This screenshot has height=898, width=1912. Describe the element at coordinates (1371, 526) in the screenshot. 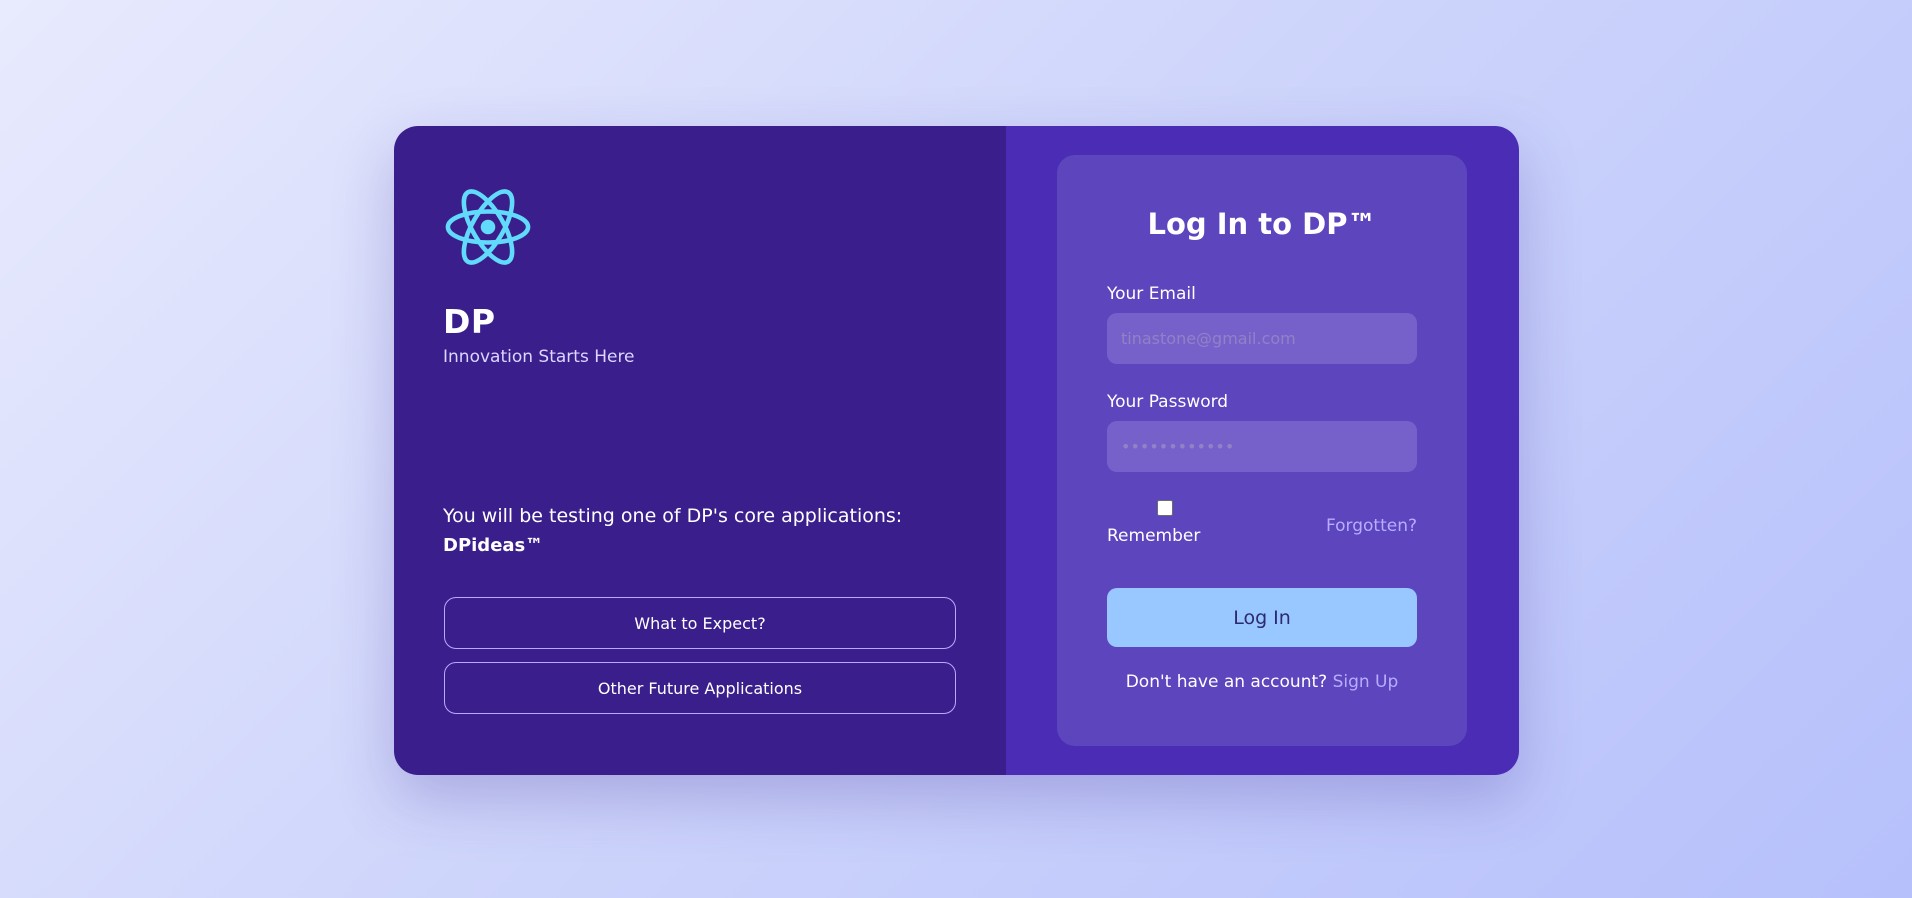

I see `forgot-password-link: Forgotten?` at that location.